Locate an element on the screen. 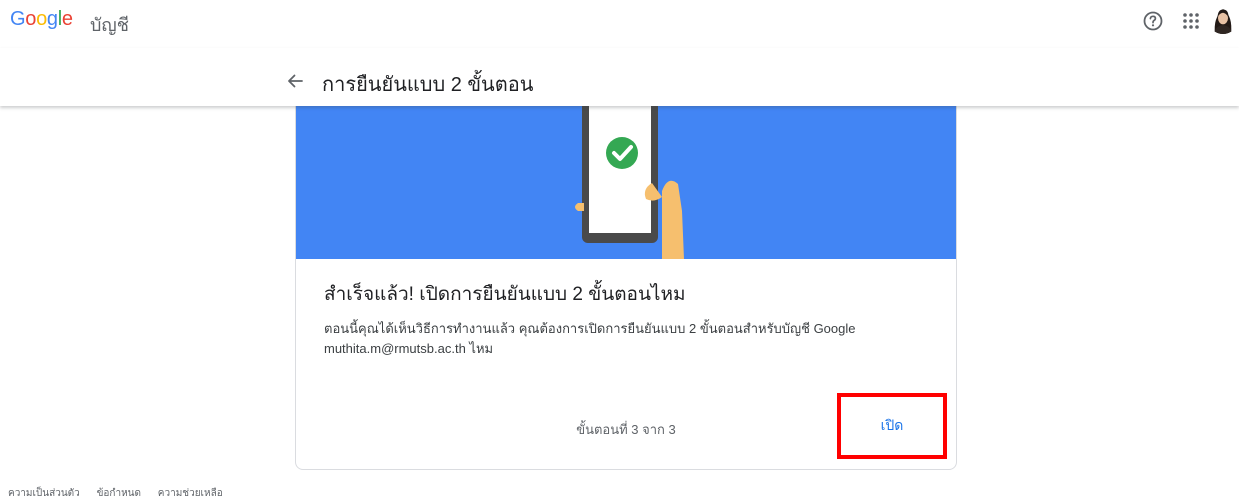  page-title: การยืนยันแบบ 2 ขั้นตอน is located at coordinates (428, 85).